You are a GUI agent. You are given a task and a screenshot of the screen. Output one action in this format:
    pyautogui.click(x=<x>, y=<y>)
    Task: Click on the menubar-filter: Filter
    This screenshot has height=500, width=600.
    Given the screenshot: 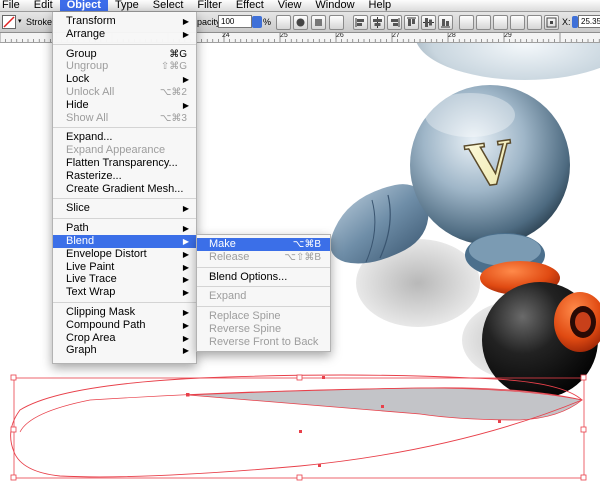 What is the action you would take?
    pyautogui.click(x=209, y=5)
    